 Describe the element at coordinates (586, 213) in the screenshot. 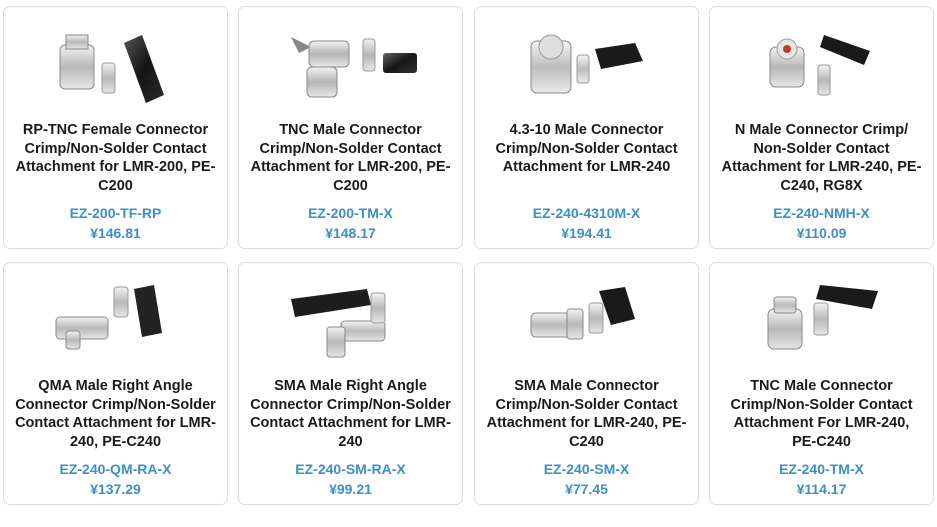

I see `product-sku: EZ-240-4310M-X` at that location.